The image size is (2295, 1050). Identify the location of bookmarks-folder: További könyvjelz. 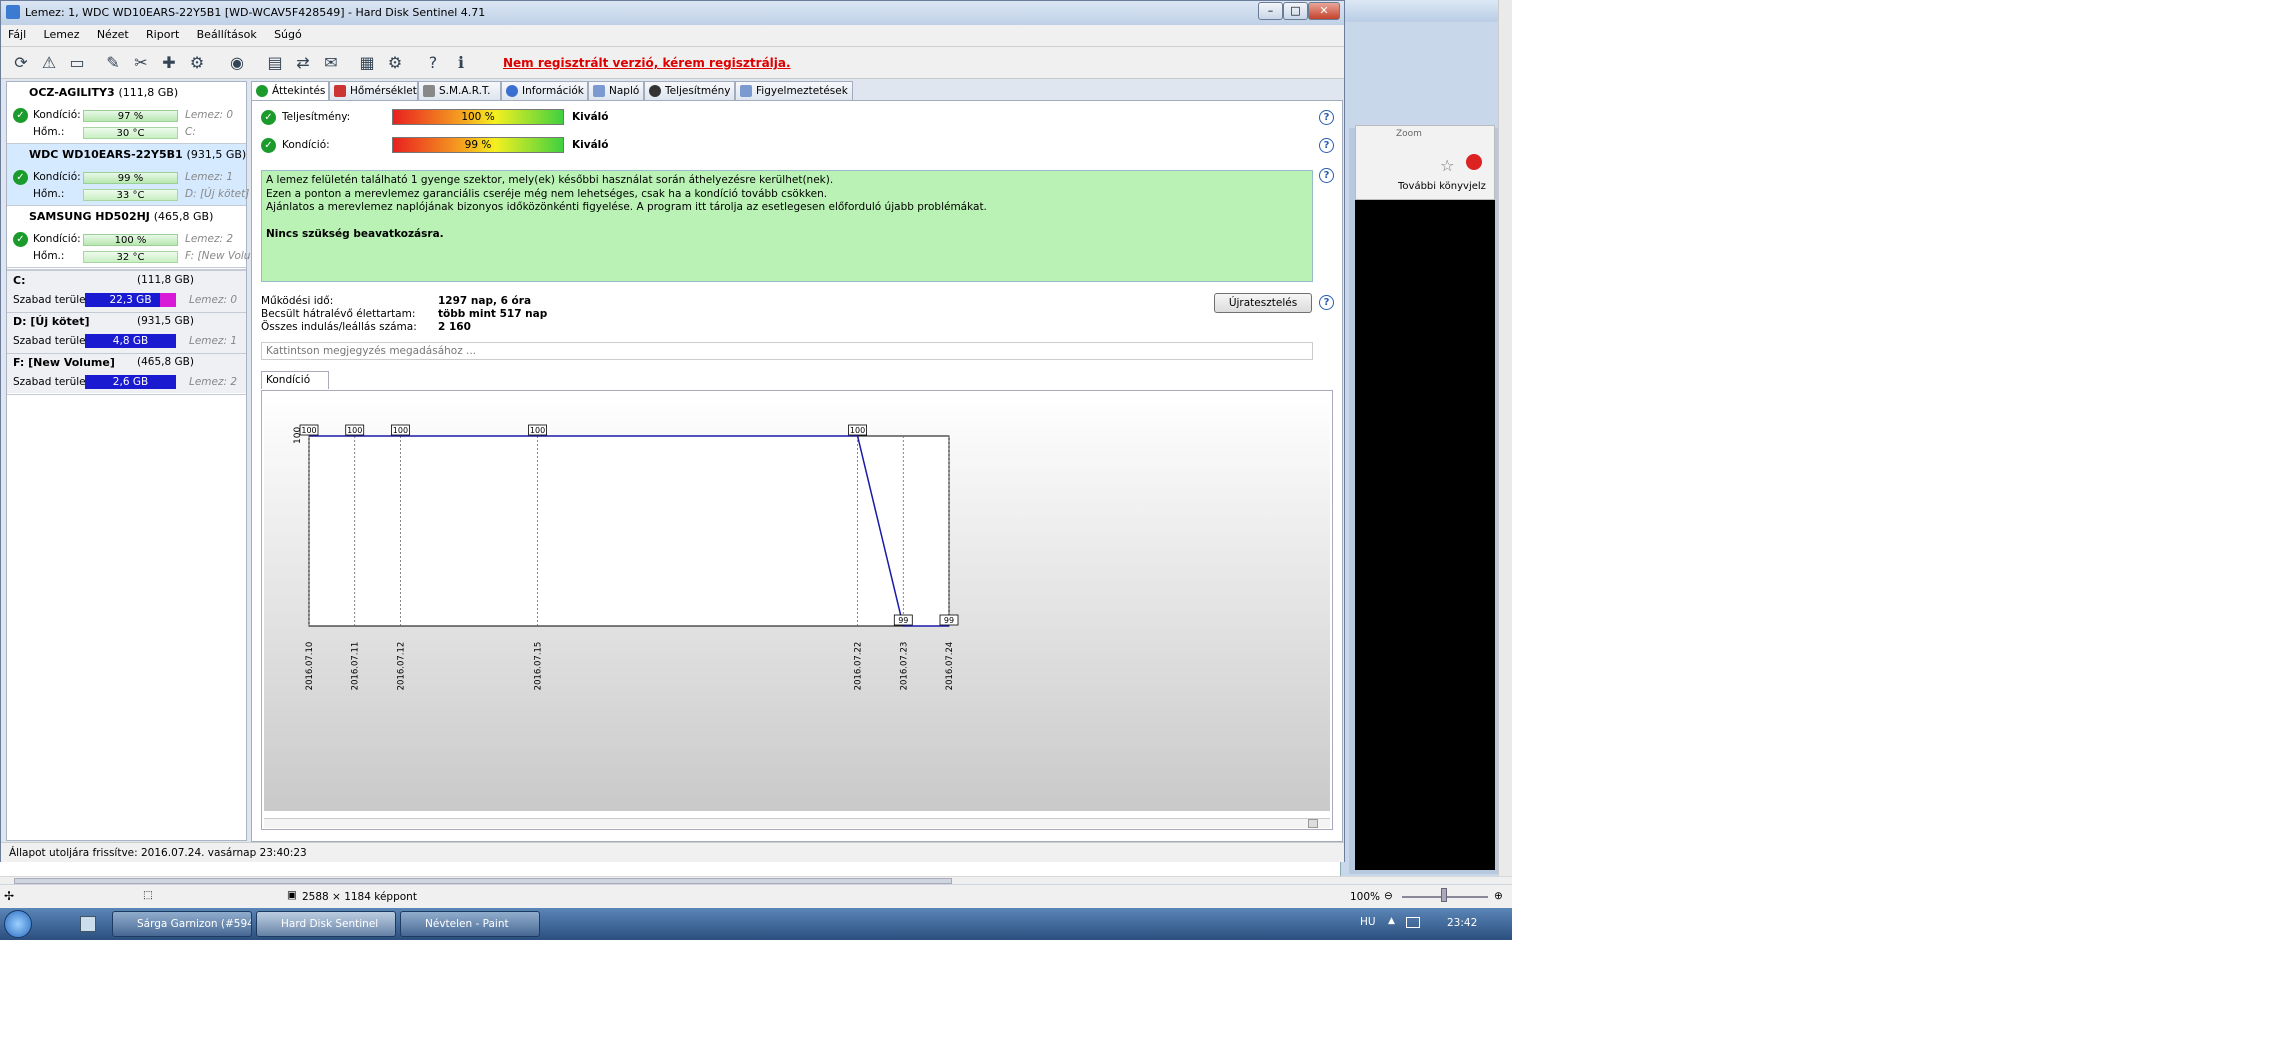
(1442, 186).